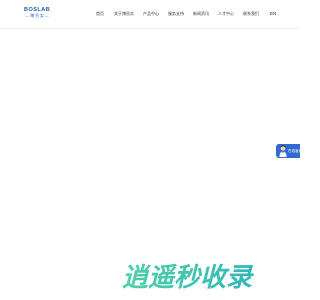 The height and width of the screenshot is (300, 320). What do you see at coordinates (273, 14) in the screenshot?
I see `language-switch-en: EN` at bounding box center [273, 14].